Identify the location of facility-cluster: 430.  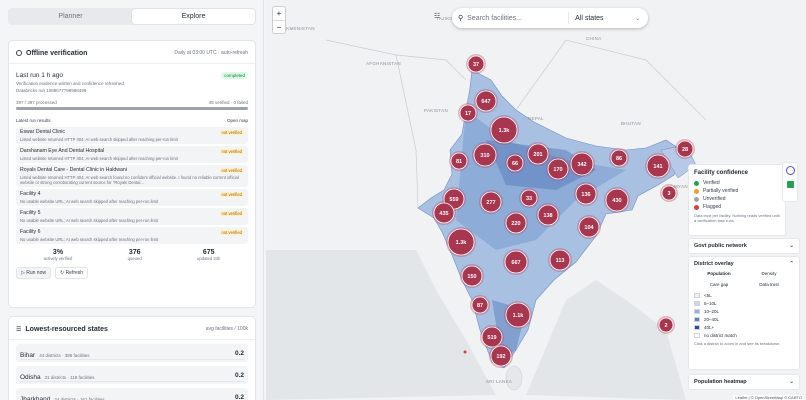
(617, 200).